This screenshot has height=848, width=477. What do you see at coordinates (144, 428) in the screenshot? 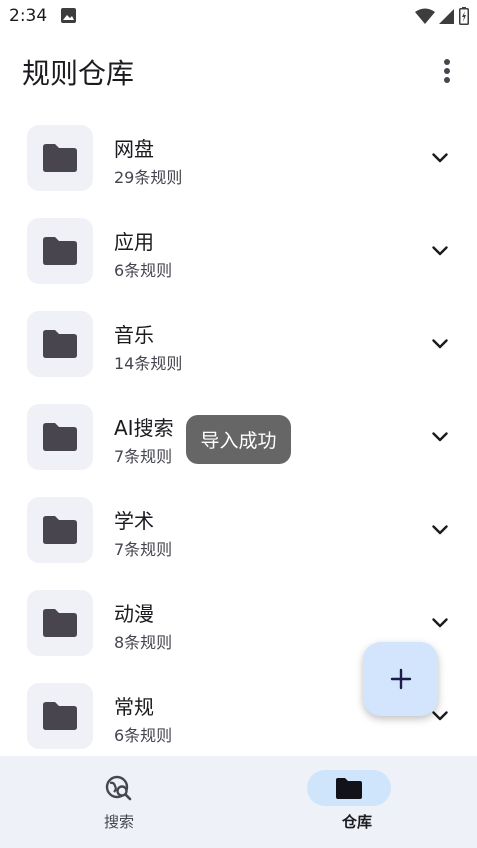
I see `folder-name: AI搜索` at bounding box center [144, 428].